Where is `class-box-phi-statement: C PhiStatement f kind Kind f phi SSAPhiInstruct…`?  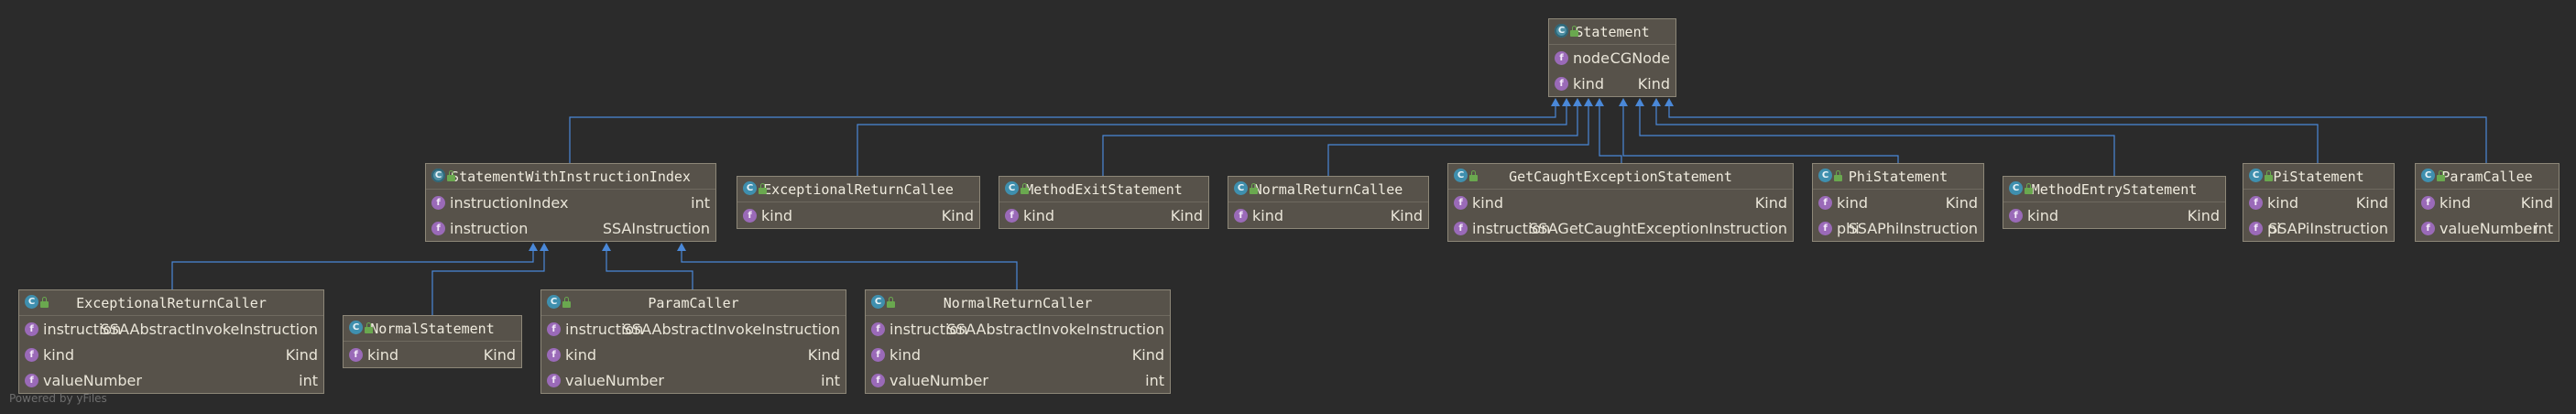
class-box-phi-statement: C PhiStatement f kind Kind f phi SSAPhiInstruct… is located at coordinates (1898, 202).